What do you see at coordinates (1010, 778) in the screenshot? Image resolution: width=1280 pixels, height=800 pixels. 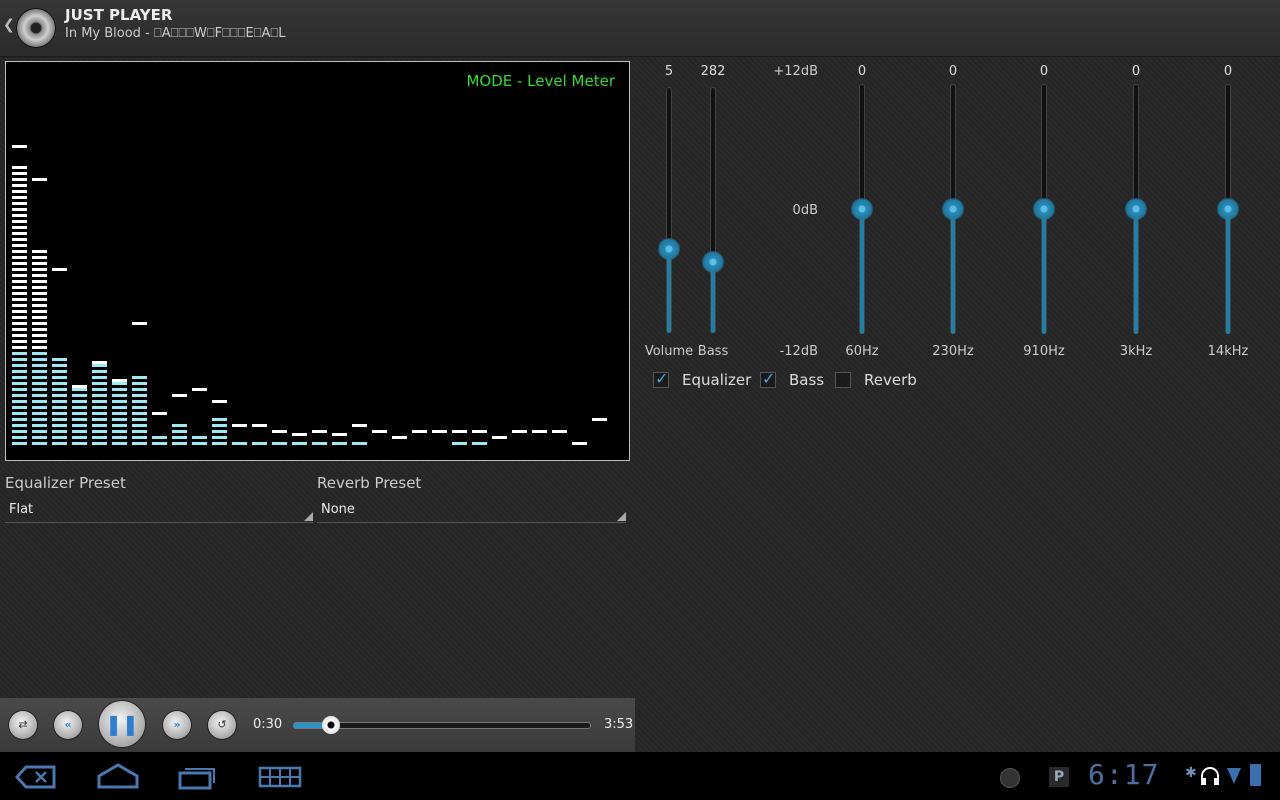 I see `music-notification-icon` at bounding box center [1010, 778].